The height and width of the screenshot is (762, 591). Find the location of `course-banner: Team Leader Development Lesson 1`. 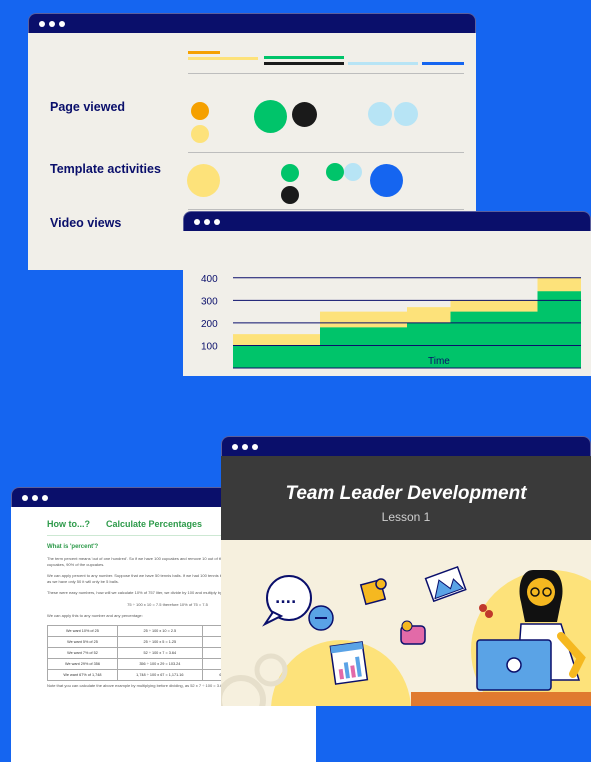

course-banner: Team Leader Development Lesson 1 is located at coordinates (406, 498).